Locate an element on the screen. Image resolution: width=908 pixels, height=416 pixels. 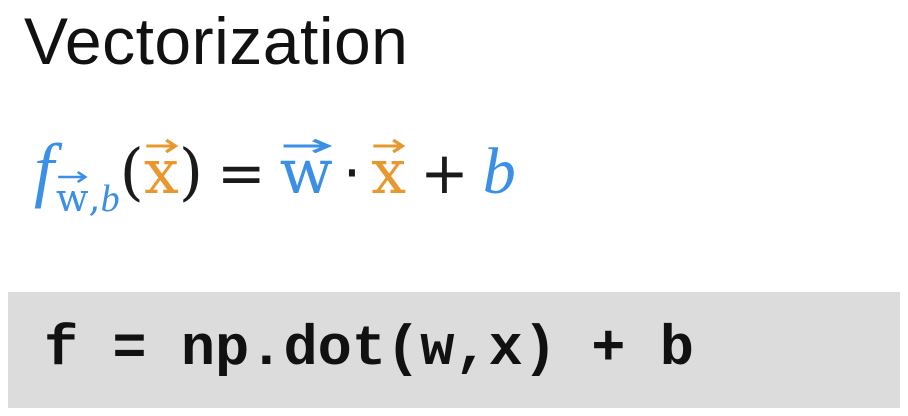
subscript-vector-w: w is located at coordinates (72, 195).